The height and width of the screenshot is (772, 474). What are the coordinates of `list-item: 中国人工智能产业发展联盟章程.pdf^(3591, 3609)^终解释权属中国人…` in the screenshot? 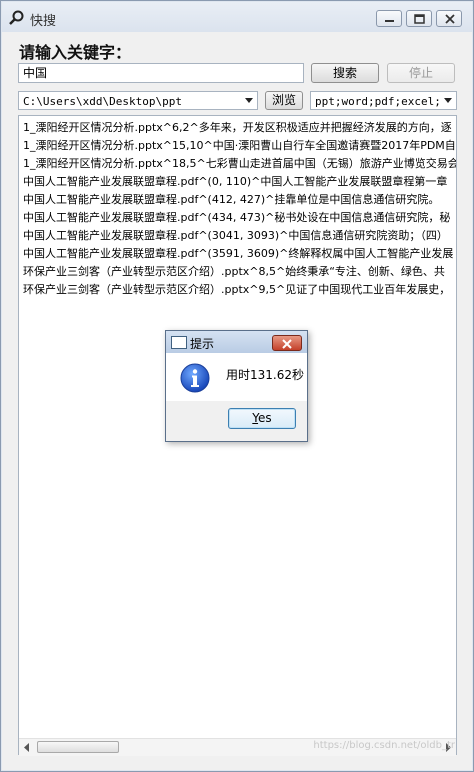 It's located at (237, 254).